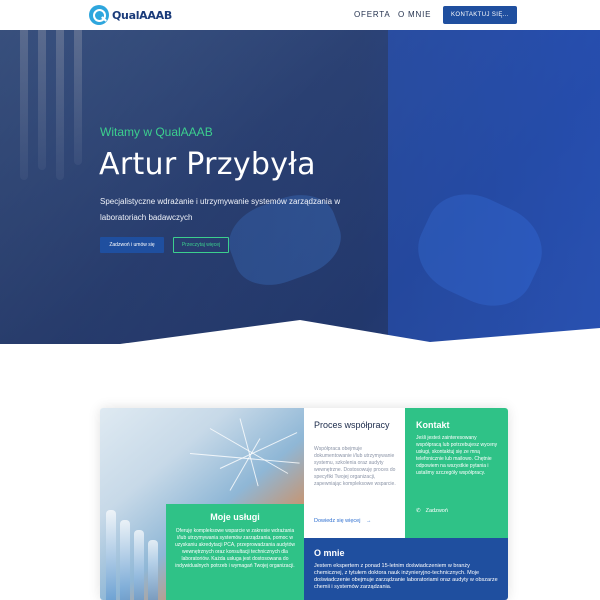 The width and height of the screenshot is (600, 600). Describe the element at coordinates (418, 511) in the screenshot. I see `phone-icon: ✆` at that location.